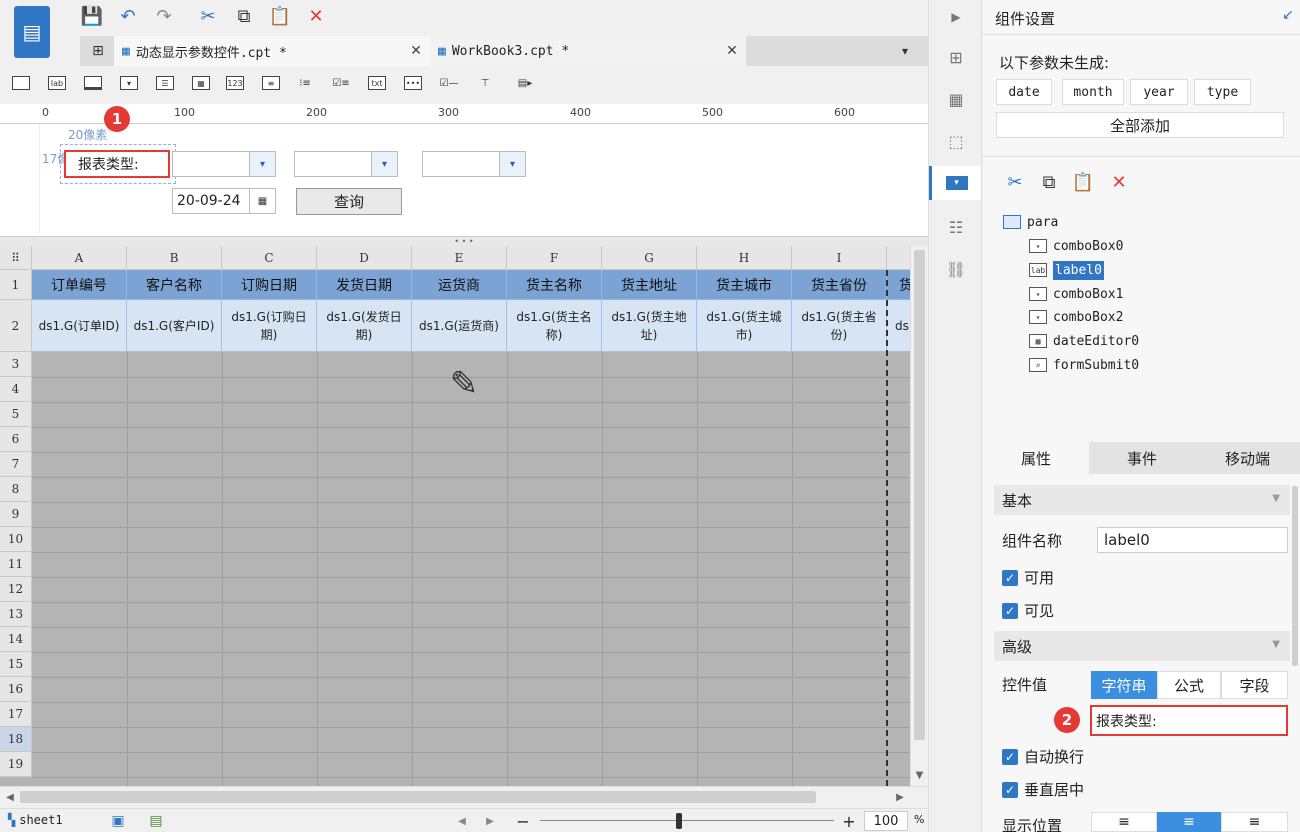 This screenshot has width=1300, height=832. Describe the element at coordinates (898, 326) in the screenshot. I see `cell-data-partial: ds` at that location.